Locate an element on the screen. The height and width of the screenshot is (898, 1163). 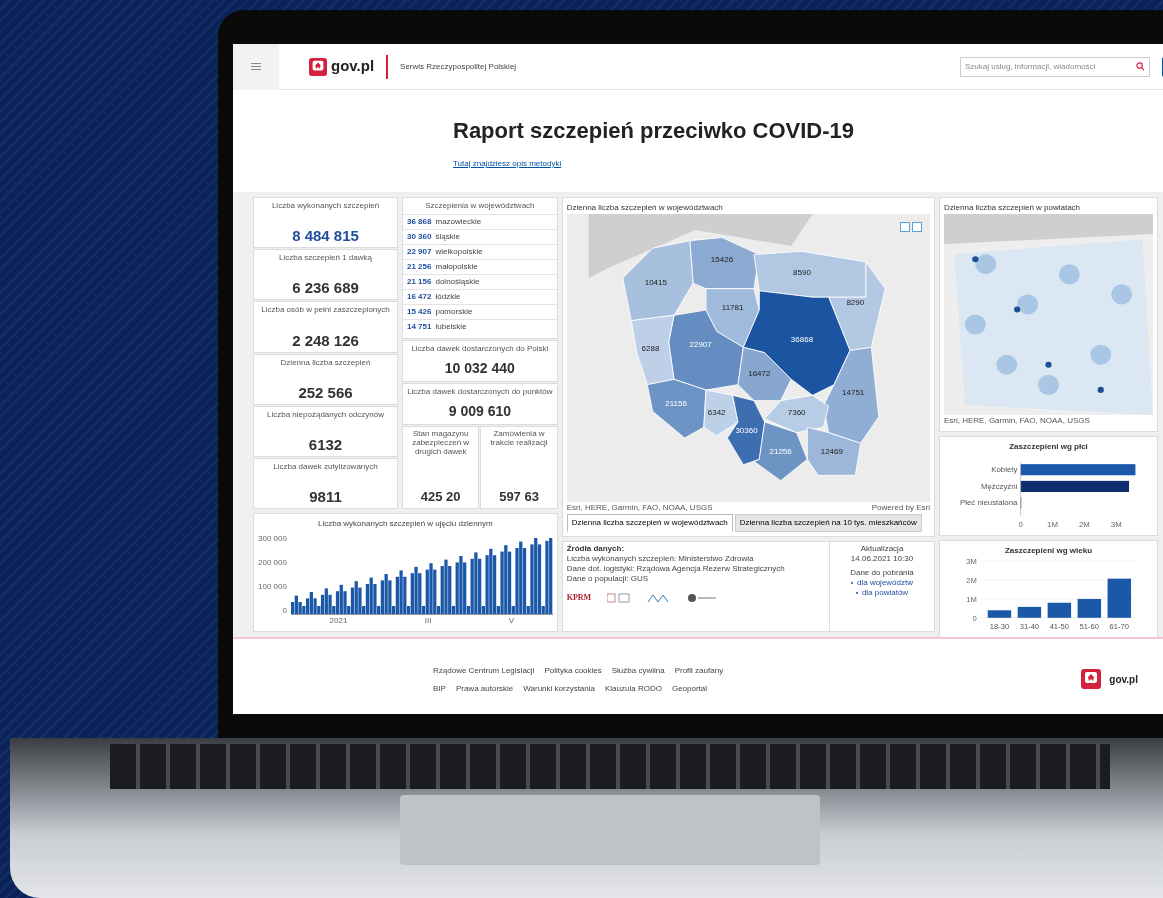
source-line: Dane o populacji: GUS is located at coordinates (608, 579).